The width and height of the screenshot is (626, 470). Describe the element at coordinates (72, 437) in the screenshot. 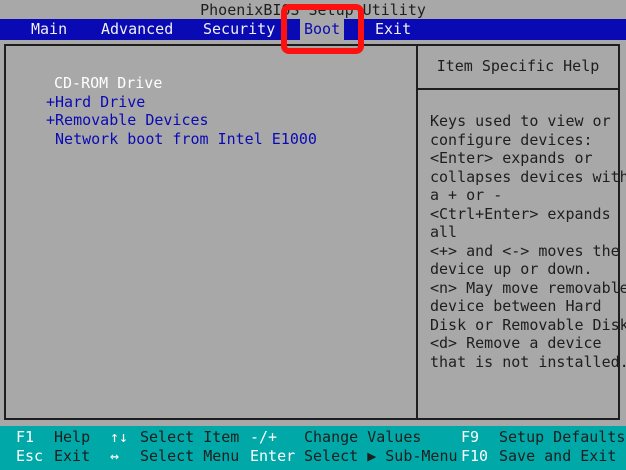

I see `key-f1-desc: Help` at that location.